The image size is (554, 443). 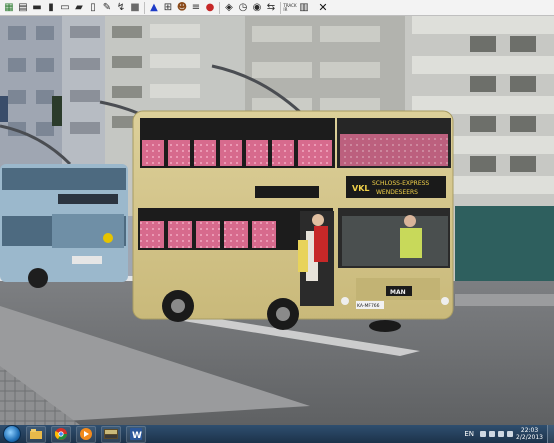 I want to click on traffic-light, so click(x=57, y=111).